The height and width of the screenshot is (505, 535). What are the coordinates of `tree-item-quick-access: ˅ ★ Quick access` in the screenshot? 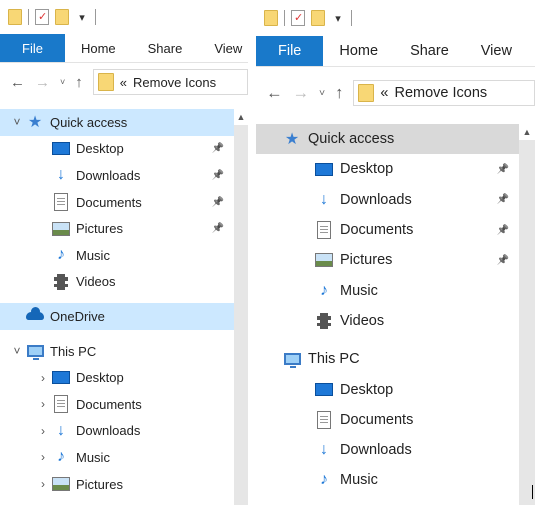 It's located at (117, 122).